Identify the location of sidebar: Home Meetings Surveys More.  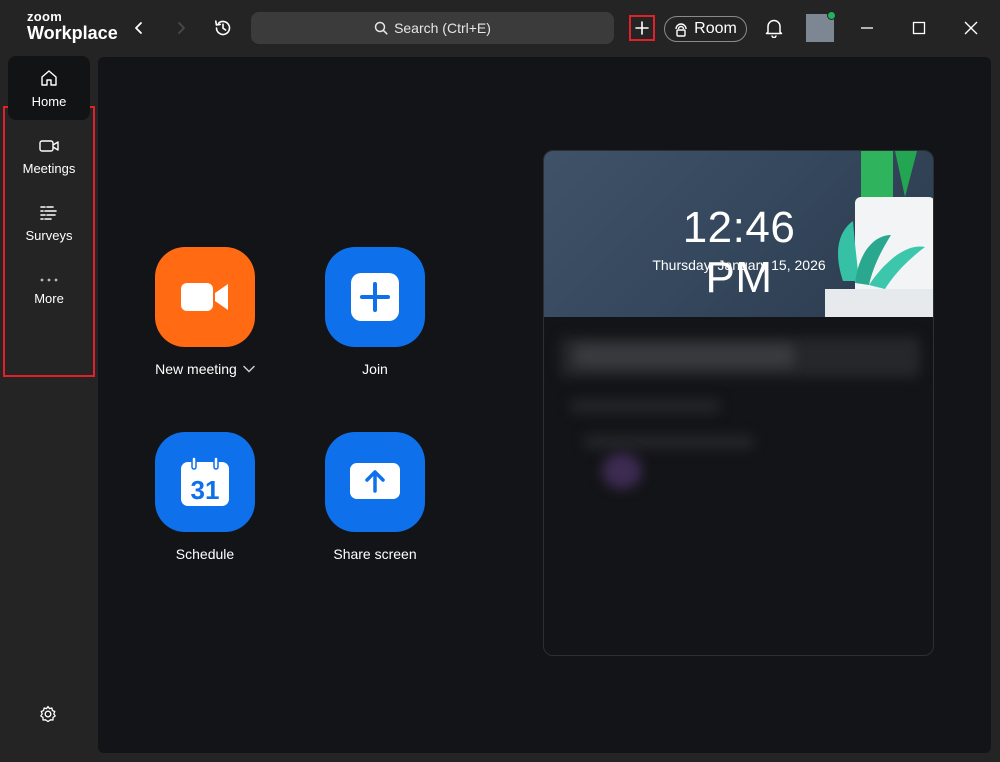
(49, 409).